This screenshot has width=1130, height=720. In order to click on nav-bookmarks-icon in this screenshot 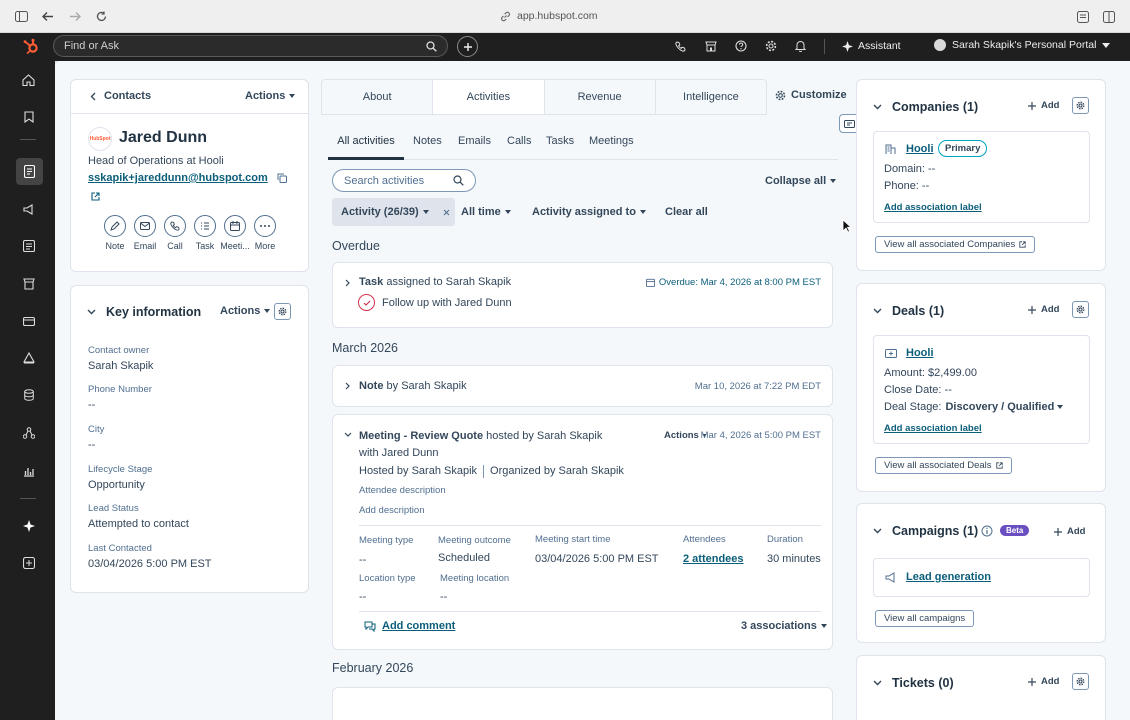, I will do `click(29, 117)`.